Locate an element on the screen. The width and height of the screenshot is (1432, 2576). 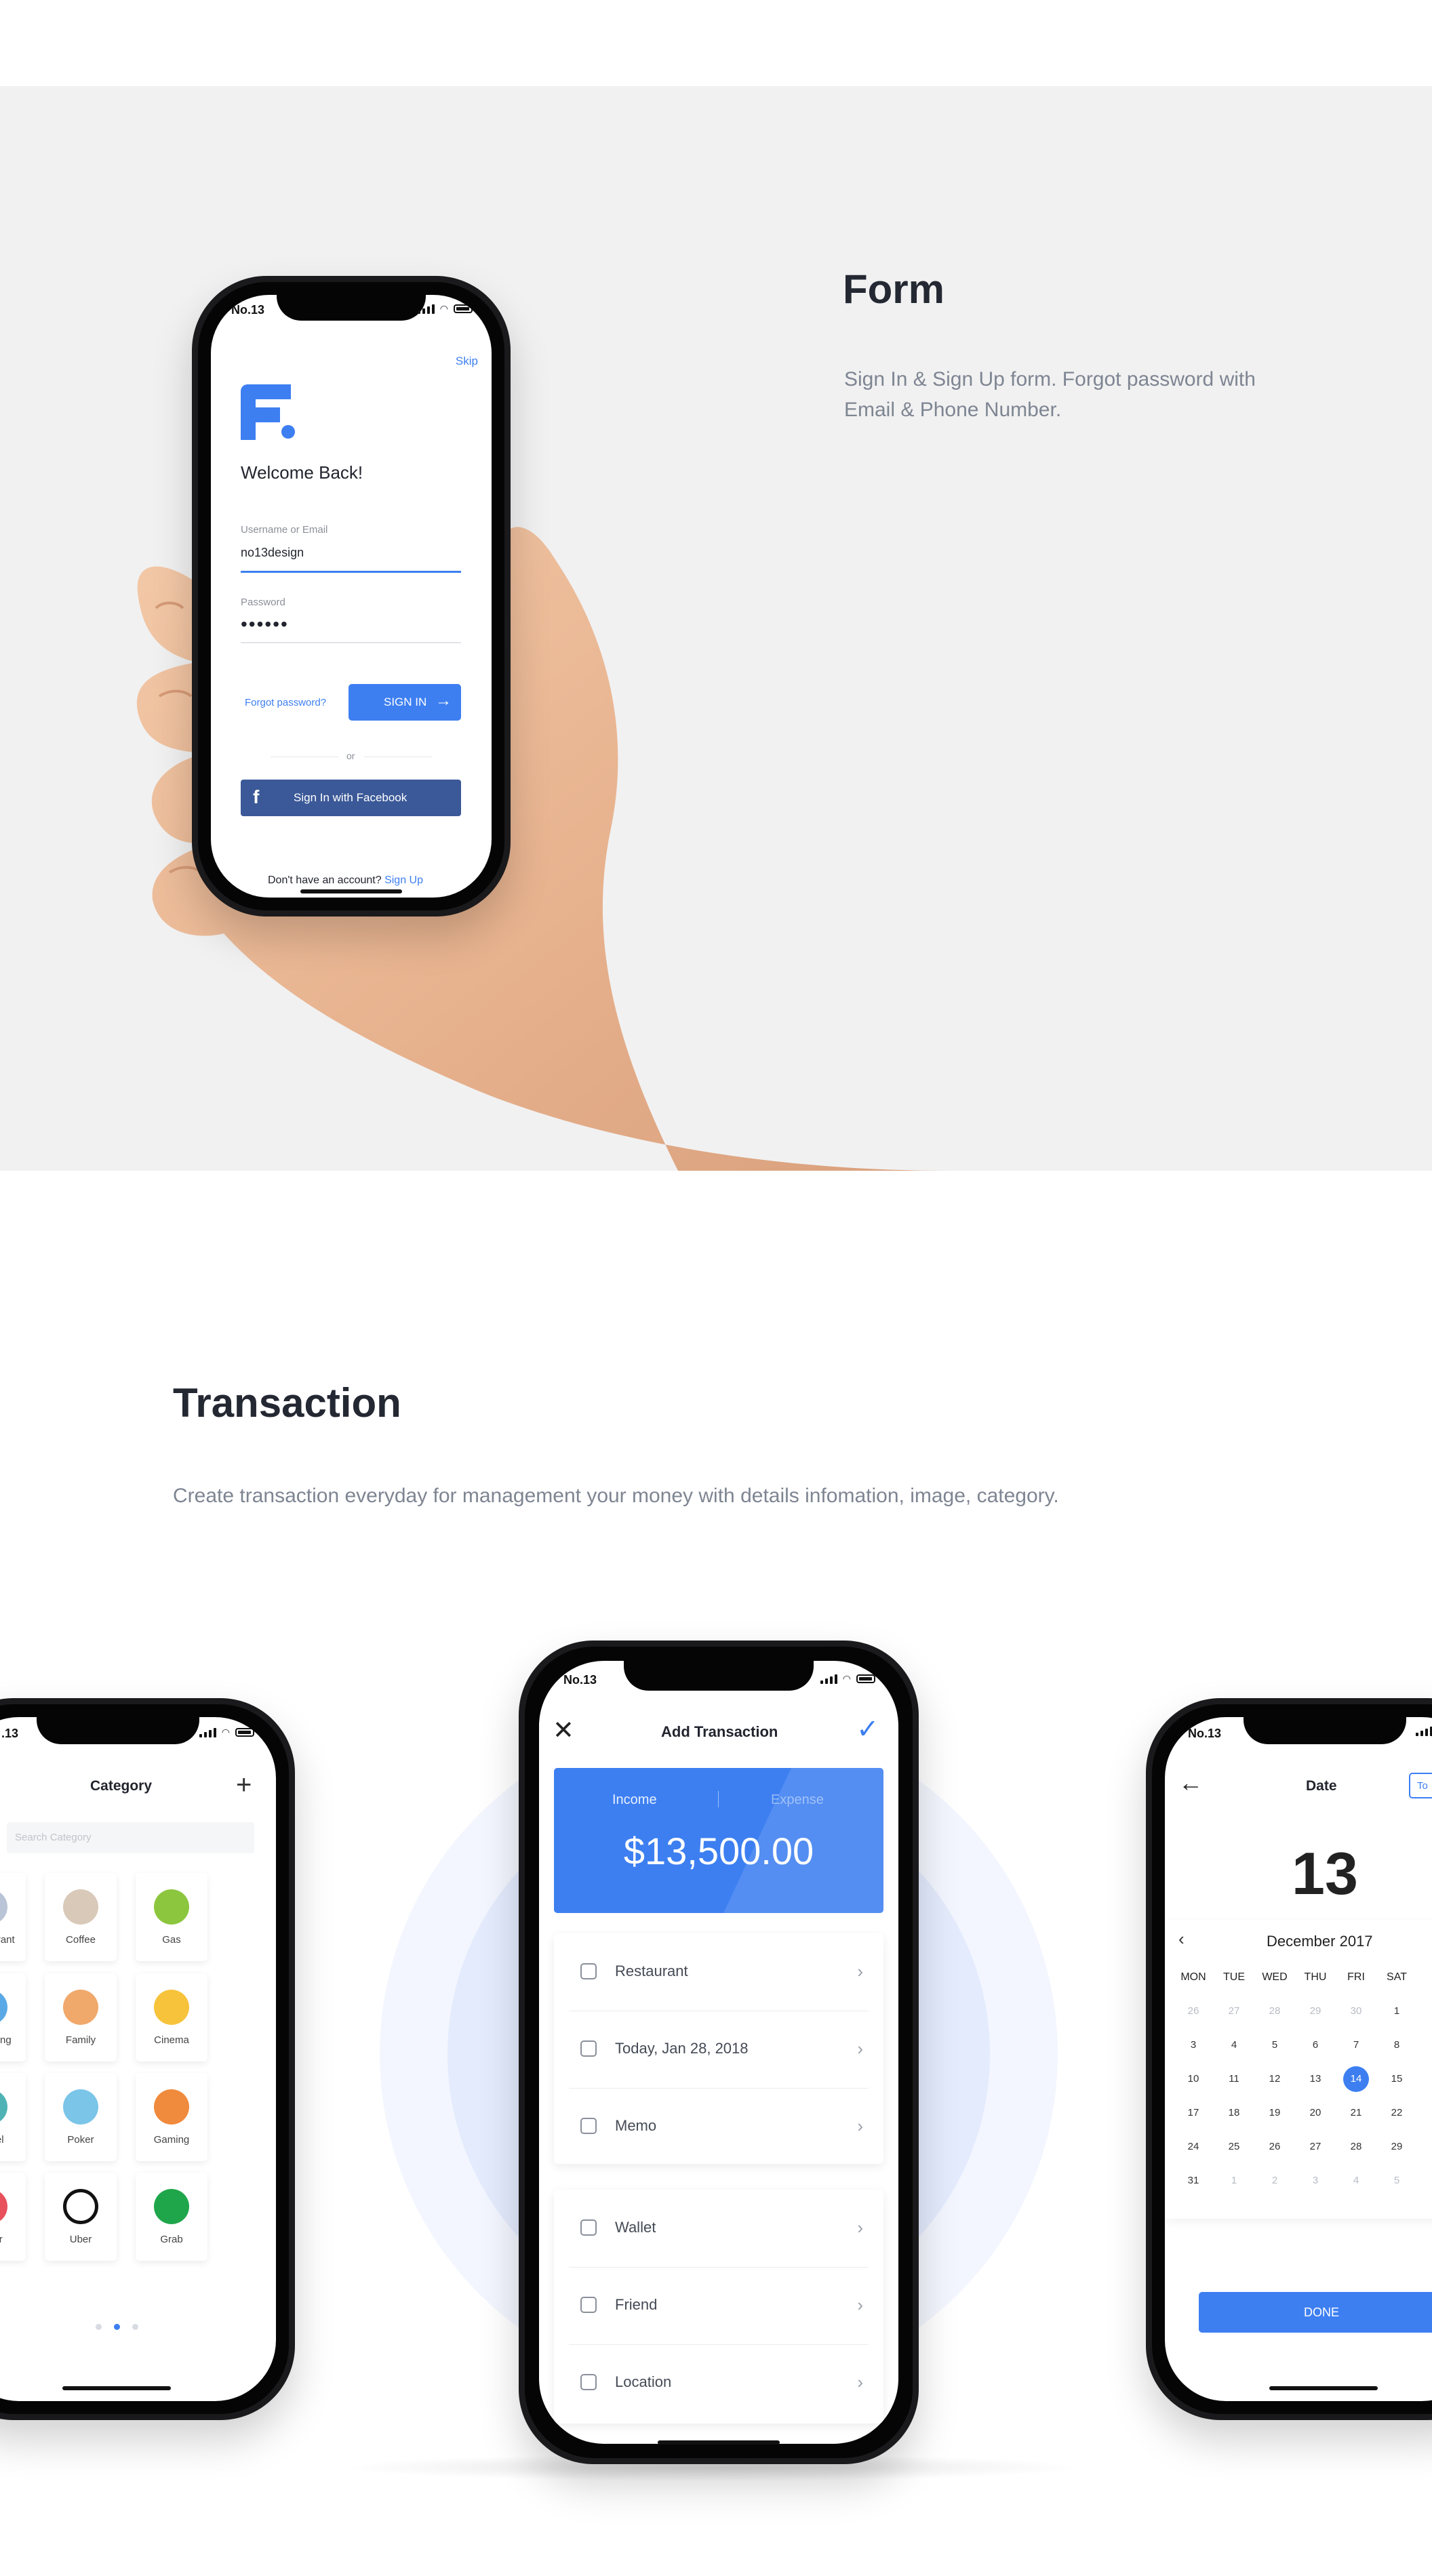
category-label: Restaurant is located at coordinates (7, 1940).